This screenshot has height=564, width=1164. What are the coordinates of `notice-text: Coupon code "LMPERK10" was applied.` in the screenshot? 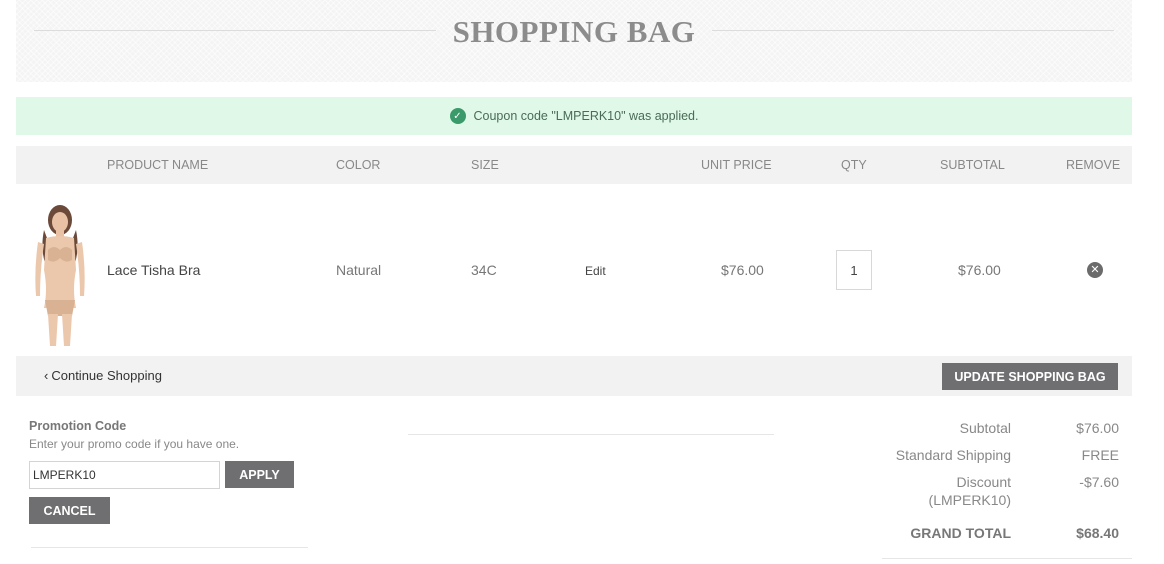 It's located at (586, 116).